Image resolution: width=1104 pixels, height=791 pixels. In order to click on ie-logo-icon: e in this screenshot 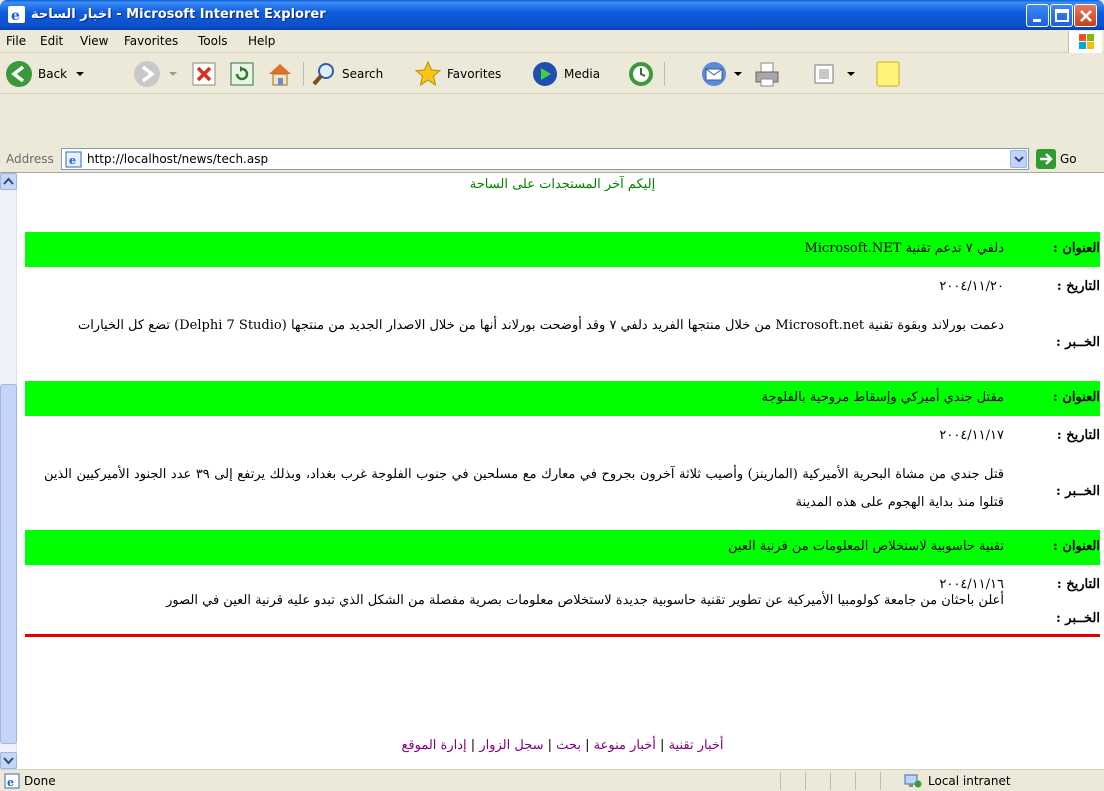, I will do `click(16, 14)`.